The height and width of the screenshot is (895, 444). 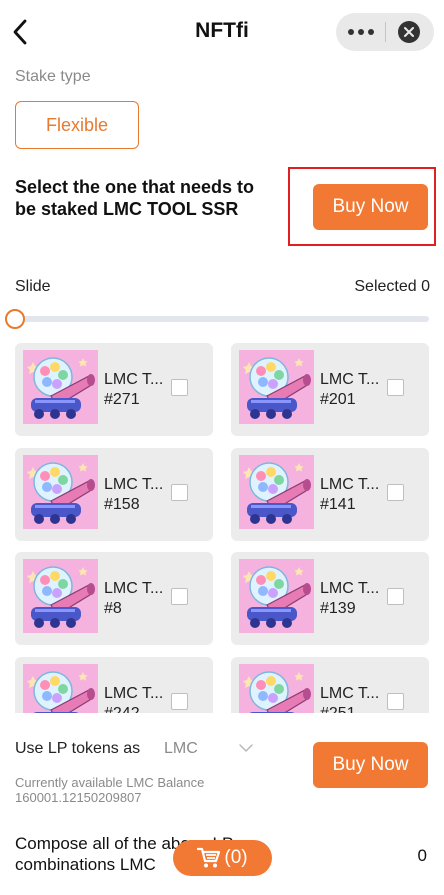 I want to click on nav-bar: NFTfi, so click(x=222, y=32).